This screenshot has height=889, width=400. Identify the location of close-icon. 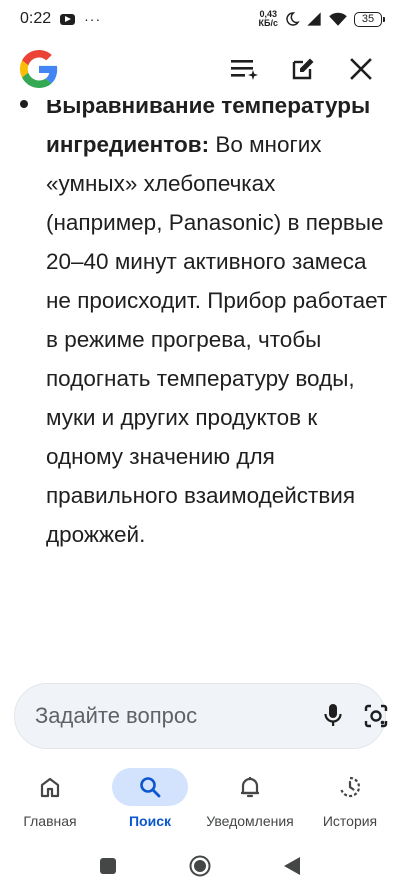
(361, 69).